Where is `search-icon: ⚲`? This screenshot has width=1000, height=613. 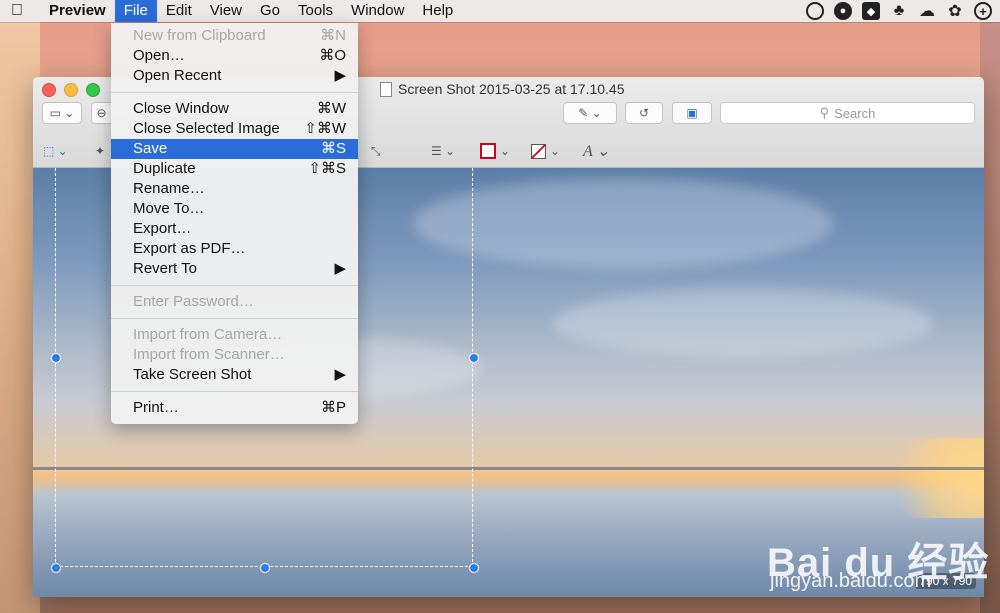
search-icon: ⚲ is located at coordinates (824, 112).